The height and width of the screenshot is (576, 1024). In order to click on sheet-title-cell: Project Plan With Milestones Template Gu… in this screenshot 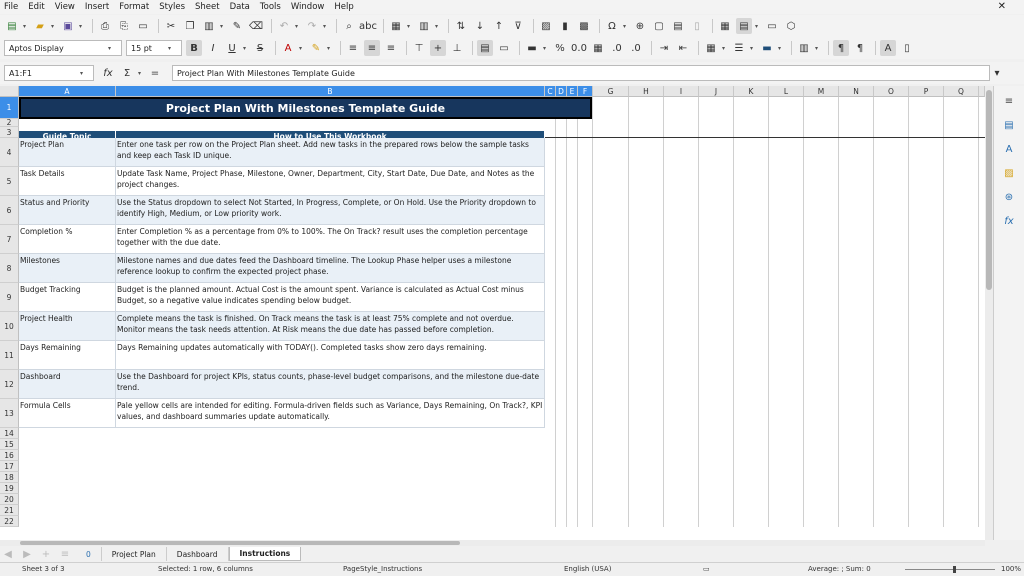, I will do `click(305, 108)`.